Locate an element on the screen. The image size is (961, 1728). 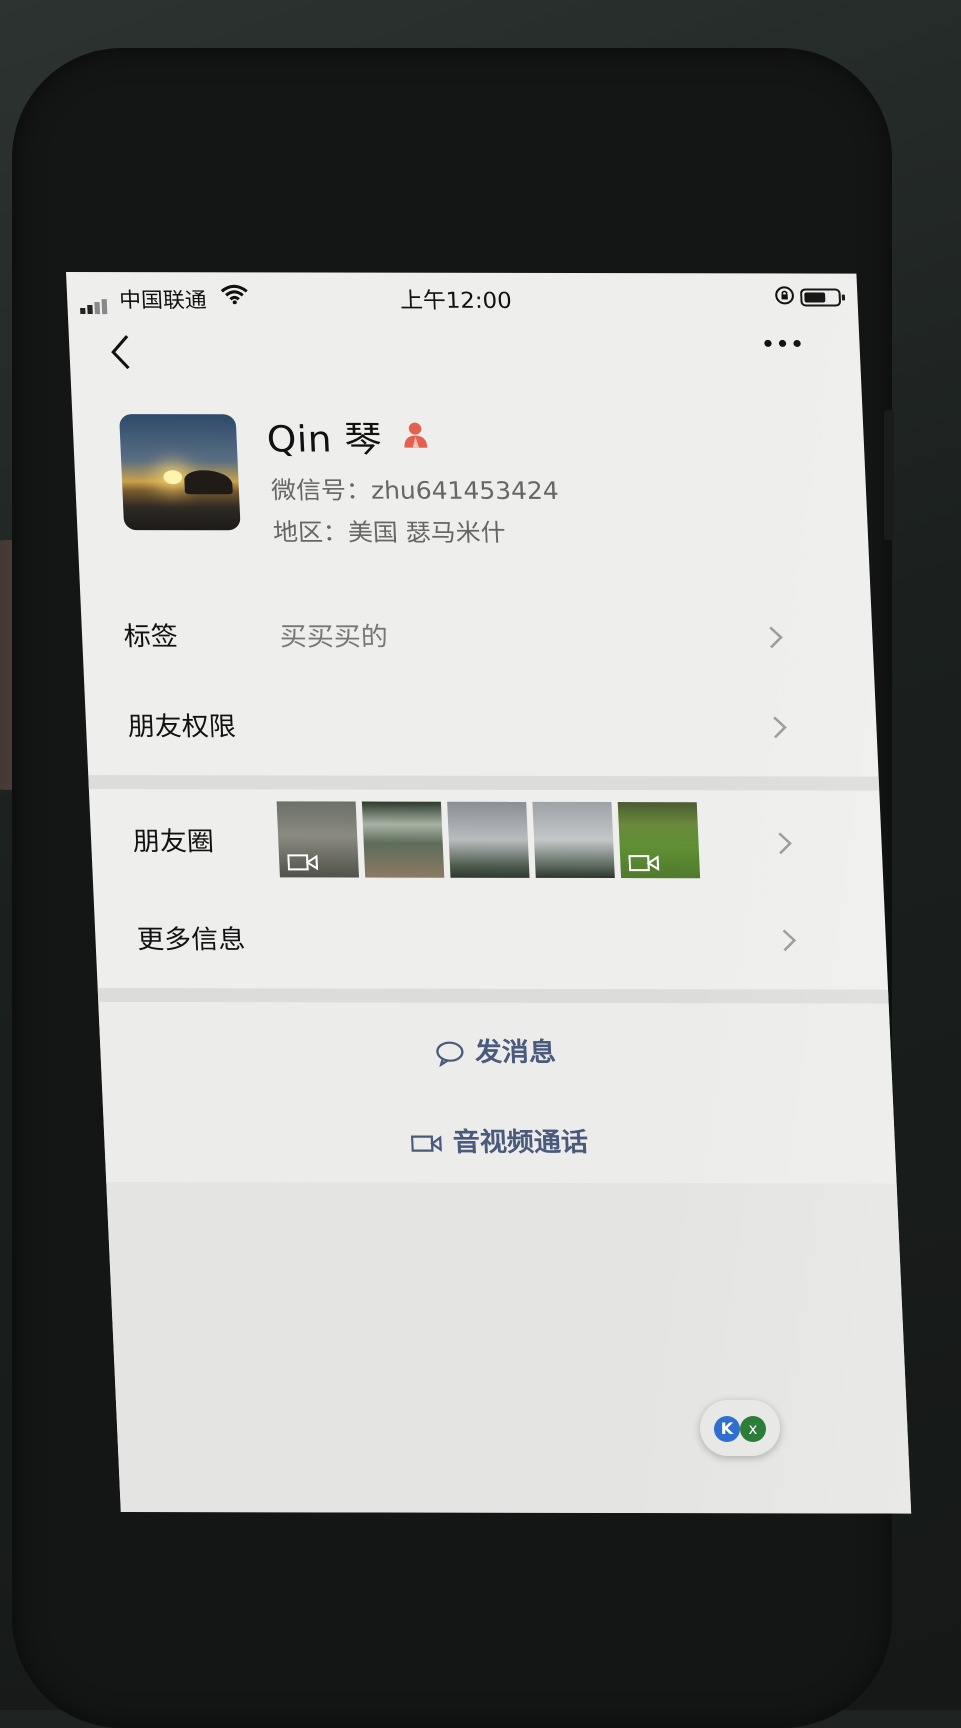
tag-label: 标签 is located at coordinates (151, 637).